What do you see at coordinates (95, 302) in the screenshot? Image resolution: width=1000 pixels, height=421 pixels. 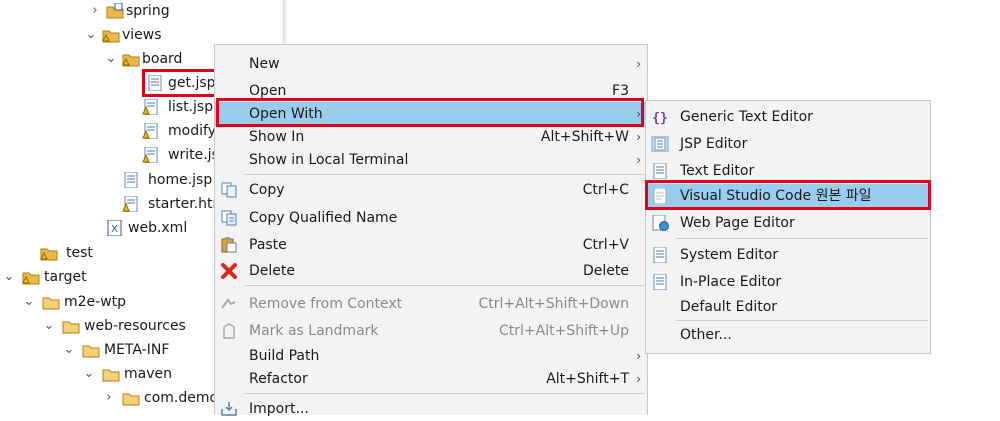 I see `tree-item-label: m2e-wtp` at bounding box center [95, 302].